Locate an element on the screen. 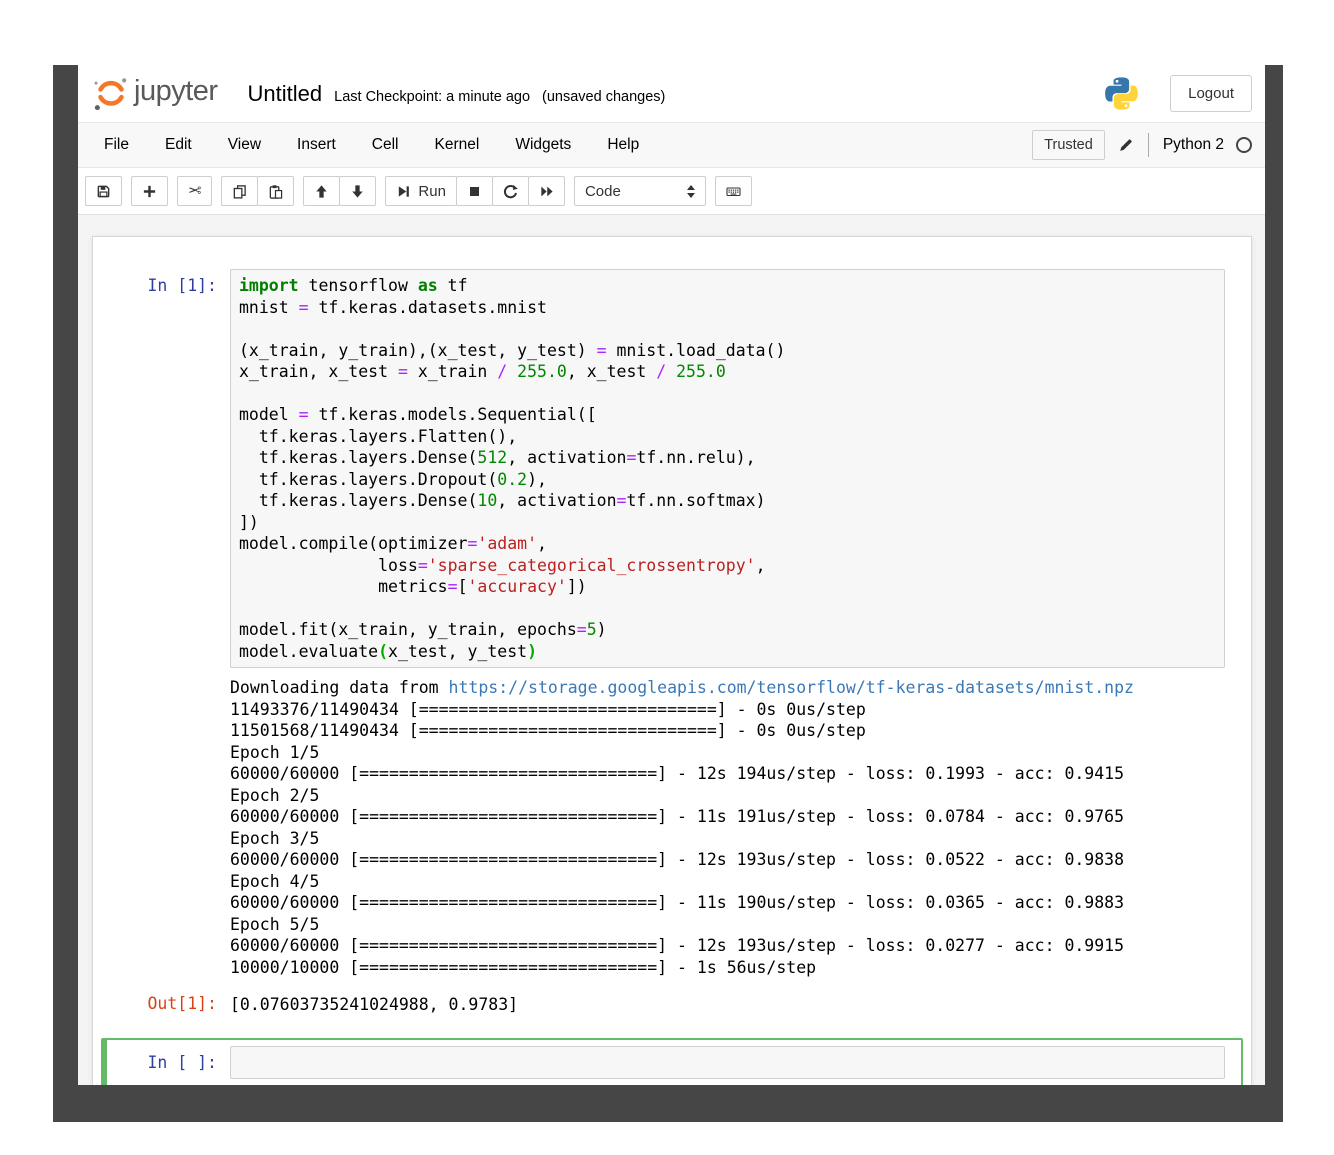  step-forward-icon is located at coordinates (404, 191).